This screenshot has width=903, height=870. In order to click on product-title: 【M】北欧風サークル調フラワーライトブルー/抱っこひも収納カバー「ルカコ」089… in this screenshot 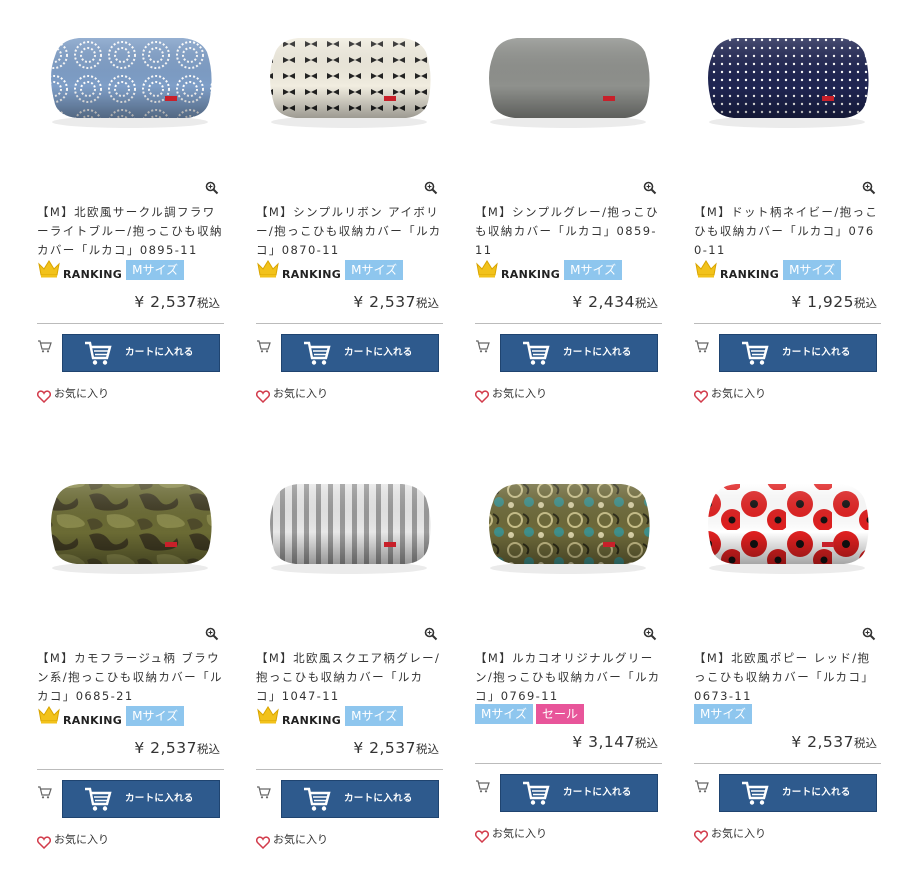, I will do `click(130, 231)`.